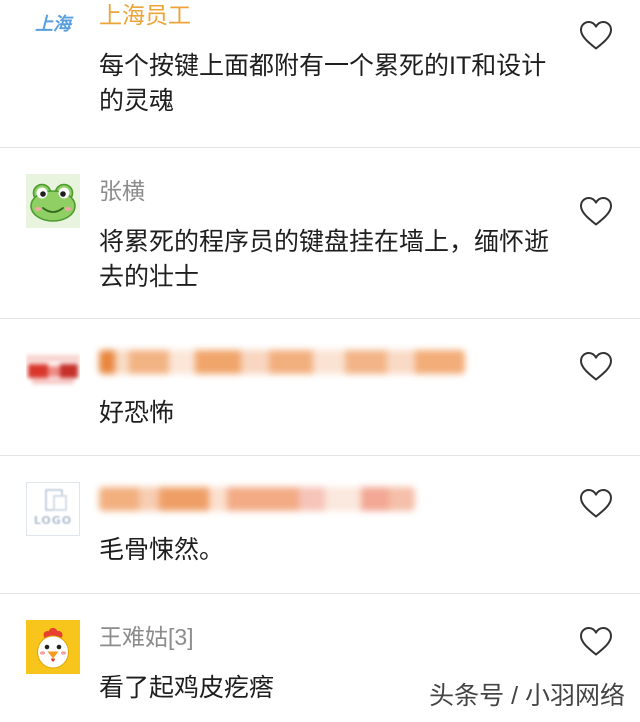 The image size is (640, 722). I want to click on chicken-avatar-icon, so click(53, 647).